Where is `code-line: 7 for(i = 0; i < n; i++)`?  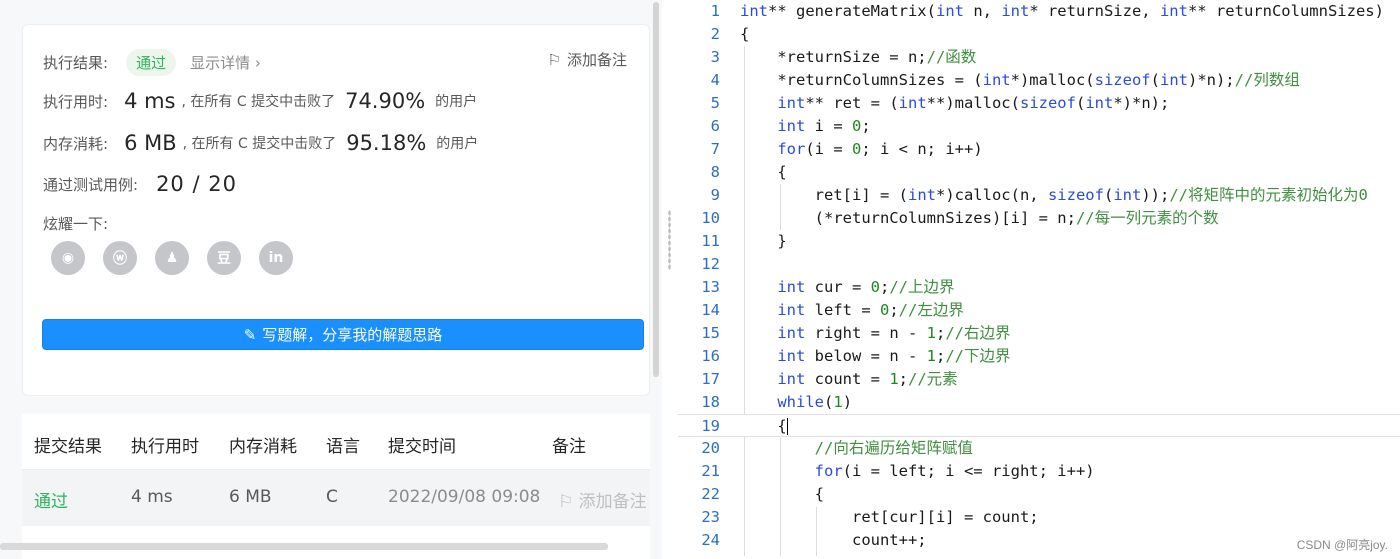
code-line: 7 for(i = 0; i < n; i++) is located at coordinates (1039, 149).